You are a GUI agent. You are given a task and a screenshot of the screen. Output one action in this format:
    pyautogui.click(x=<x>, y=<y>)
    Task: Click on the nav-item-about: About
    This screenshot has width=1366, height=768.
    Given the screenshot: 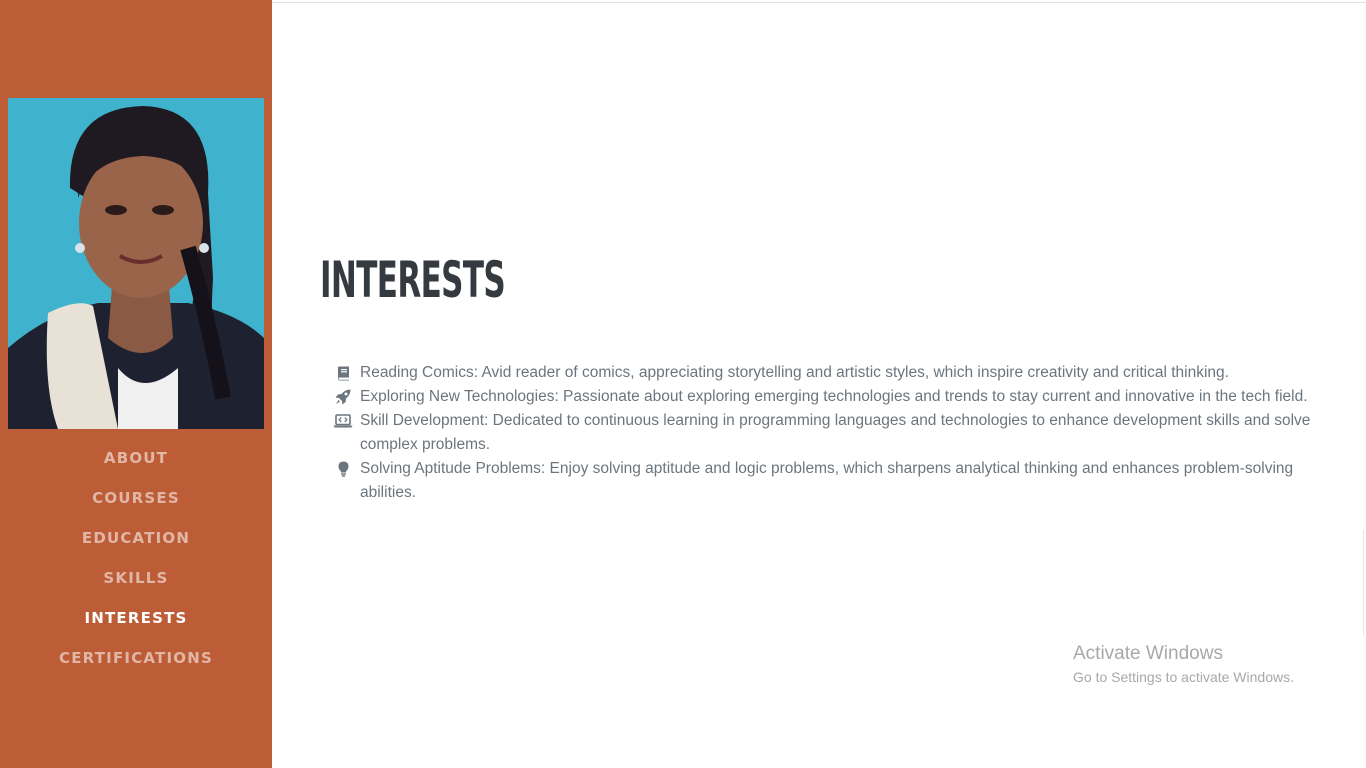 What is the action you would take?
    pyautogui.click(x=136, y=464)
    